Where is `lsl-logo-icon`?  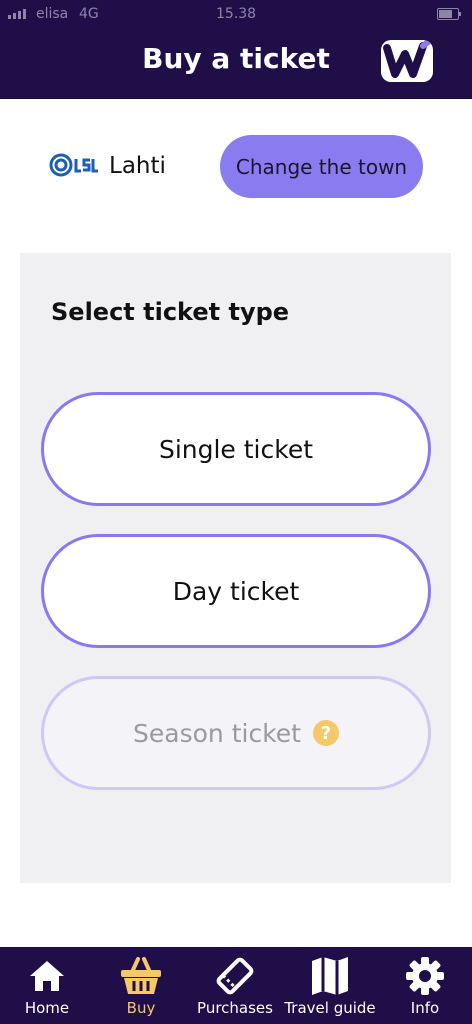 lsl-logo-icon is located at coordinates (75, 167).